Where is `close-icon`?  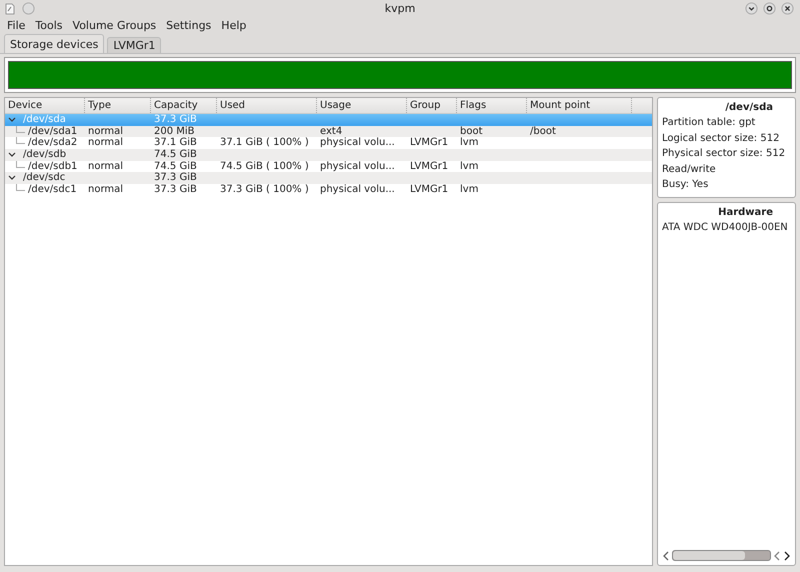
close-icon is located at coordinates (787, 8).